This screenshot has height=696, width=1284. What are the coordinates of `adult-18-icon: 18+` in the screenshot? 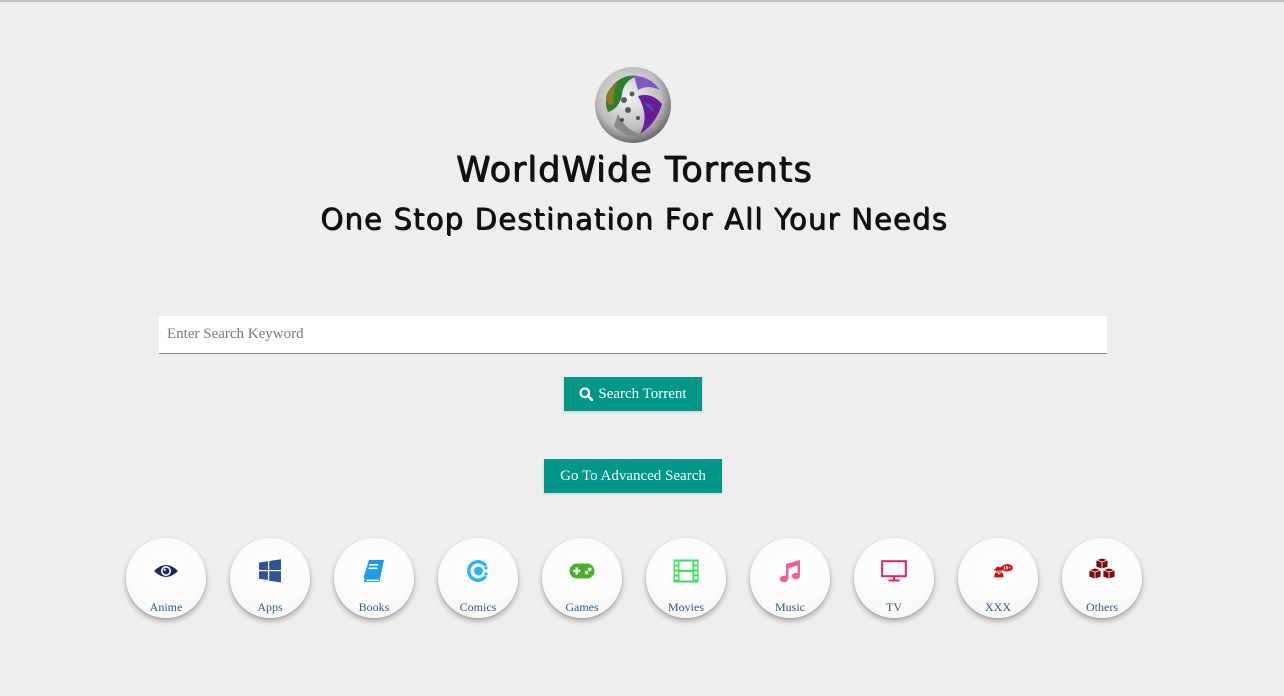 It's located at (998, 571).